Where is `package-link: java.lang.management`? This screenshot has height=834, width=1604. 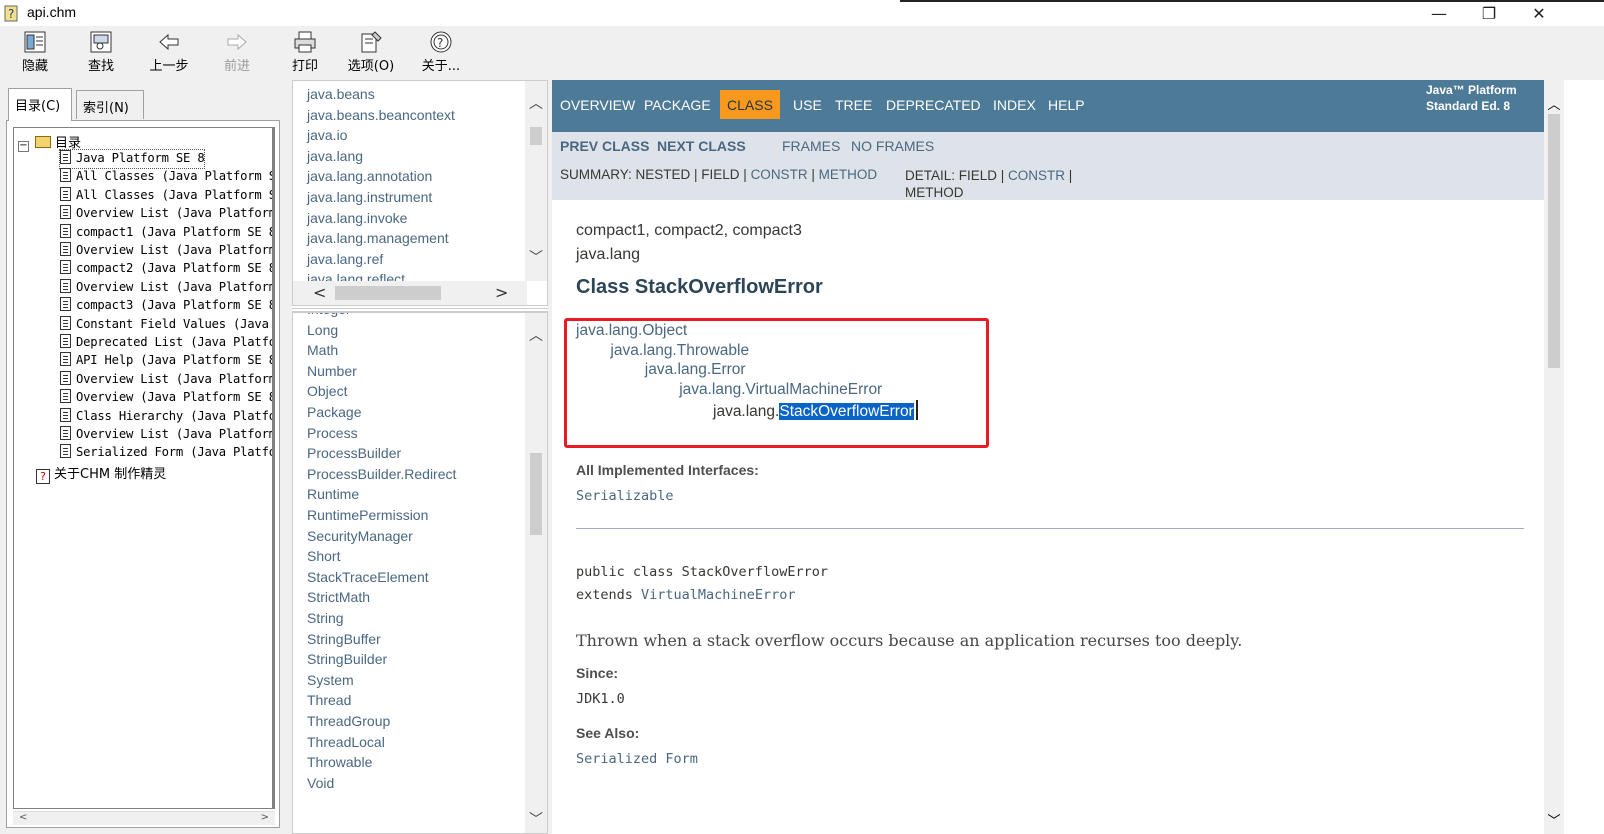
package-link: java.lang.management is located at coordinates (378, 238).